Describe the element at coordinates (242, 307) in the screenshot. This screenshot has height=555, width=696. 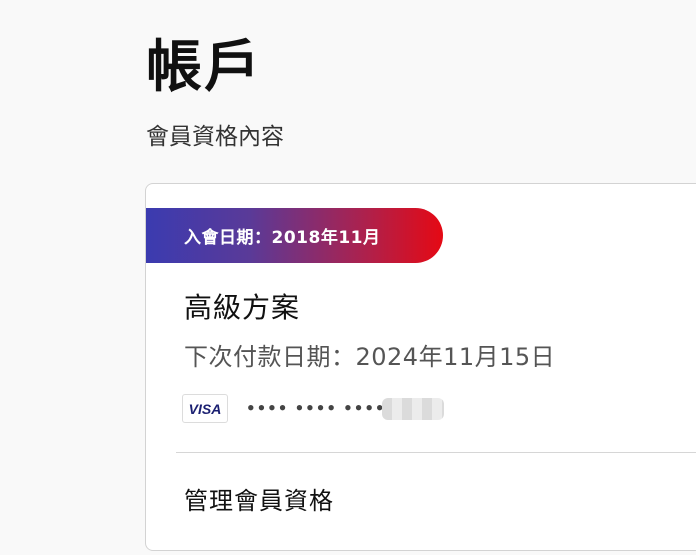
I see `plan-name: 高級方案` at that location.